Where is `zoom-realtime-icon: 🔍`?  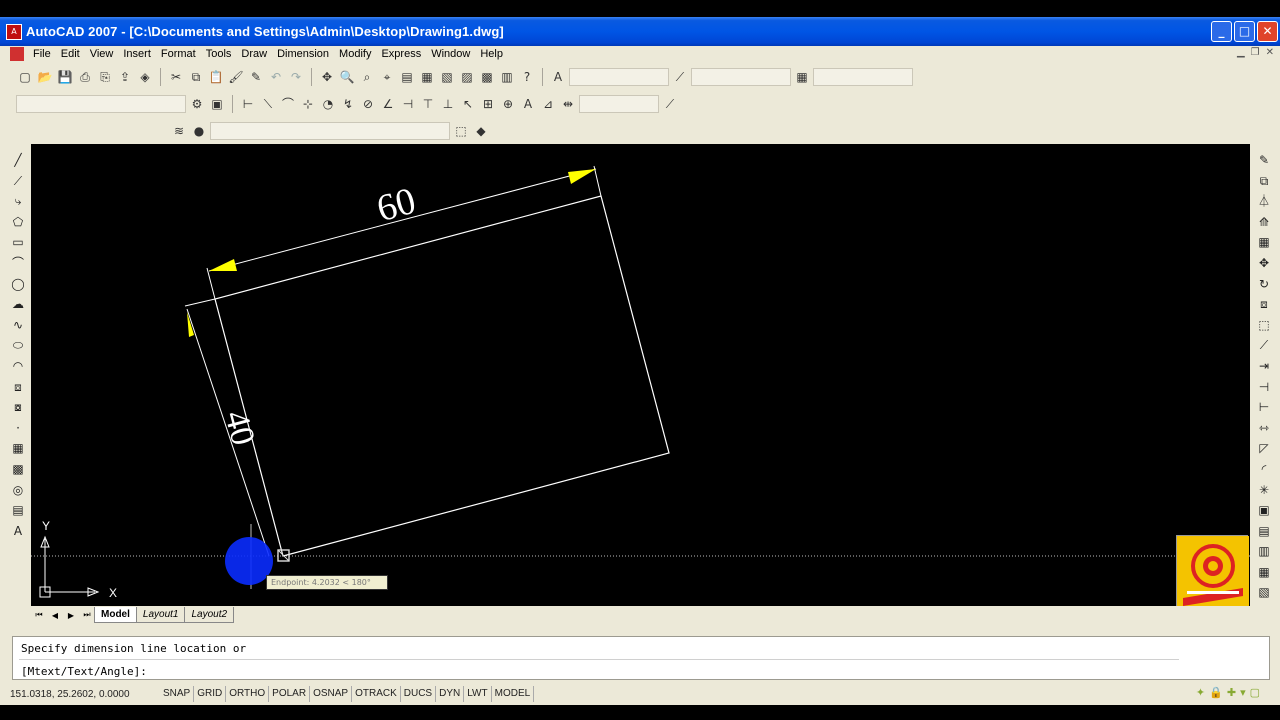
zoom-realtime-icon: 🔍 is located at coordinates (347, 77).